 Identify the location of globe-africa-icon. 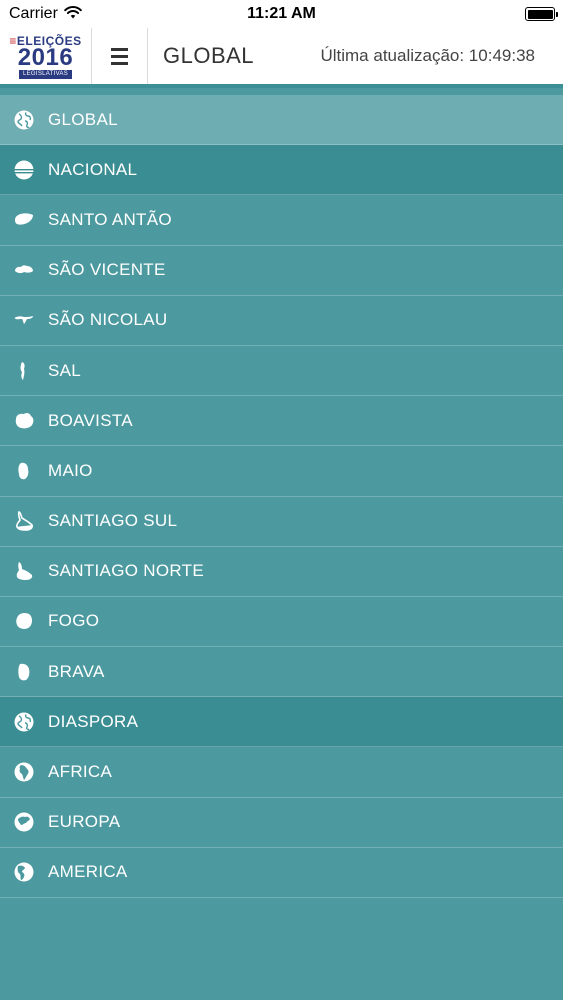
(24, 772).